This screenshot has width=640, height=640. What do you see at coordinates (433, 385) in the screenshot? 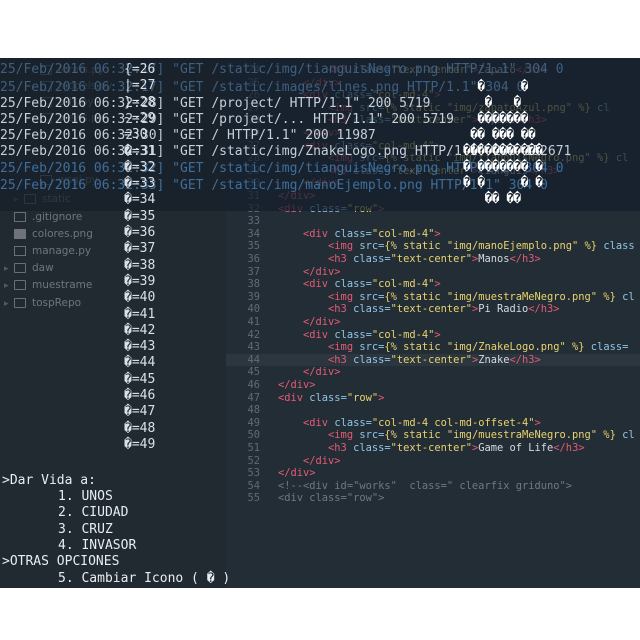
I see `code-line: 46 </div>` at bounding box center [433, 385].